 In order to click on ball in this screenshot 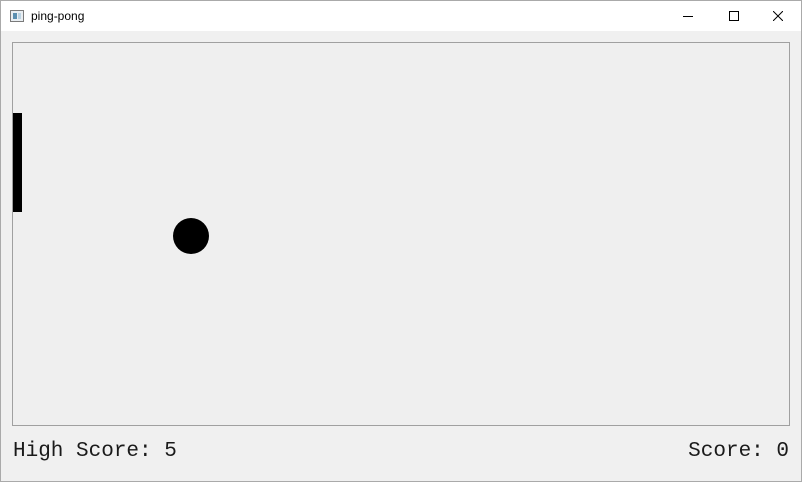, I will do `click(191, 236)`.